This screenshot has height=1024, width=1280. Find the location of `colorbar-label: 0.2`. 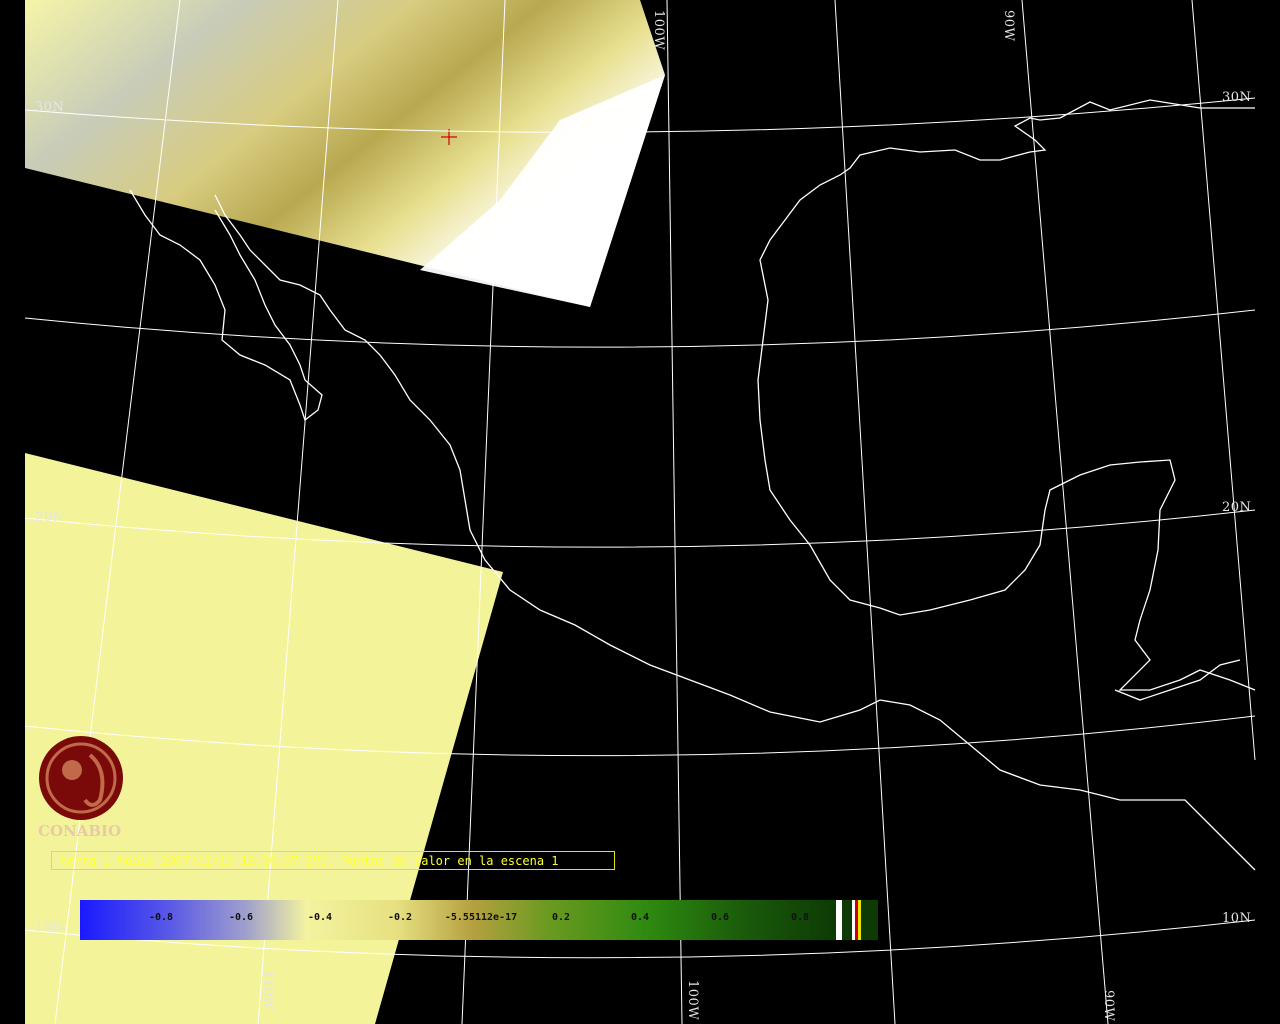

colorbar-label: 0.2 is located at coordinates (561, 917).